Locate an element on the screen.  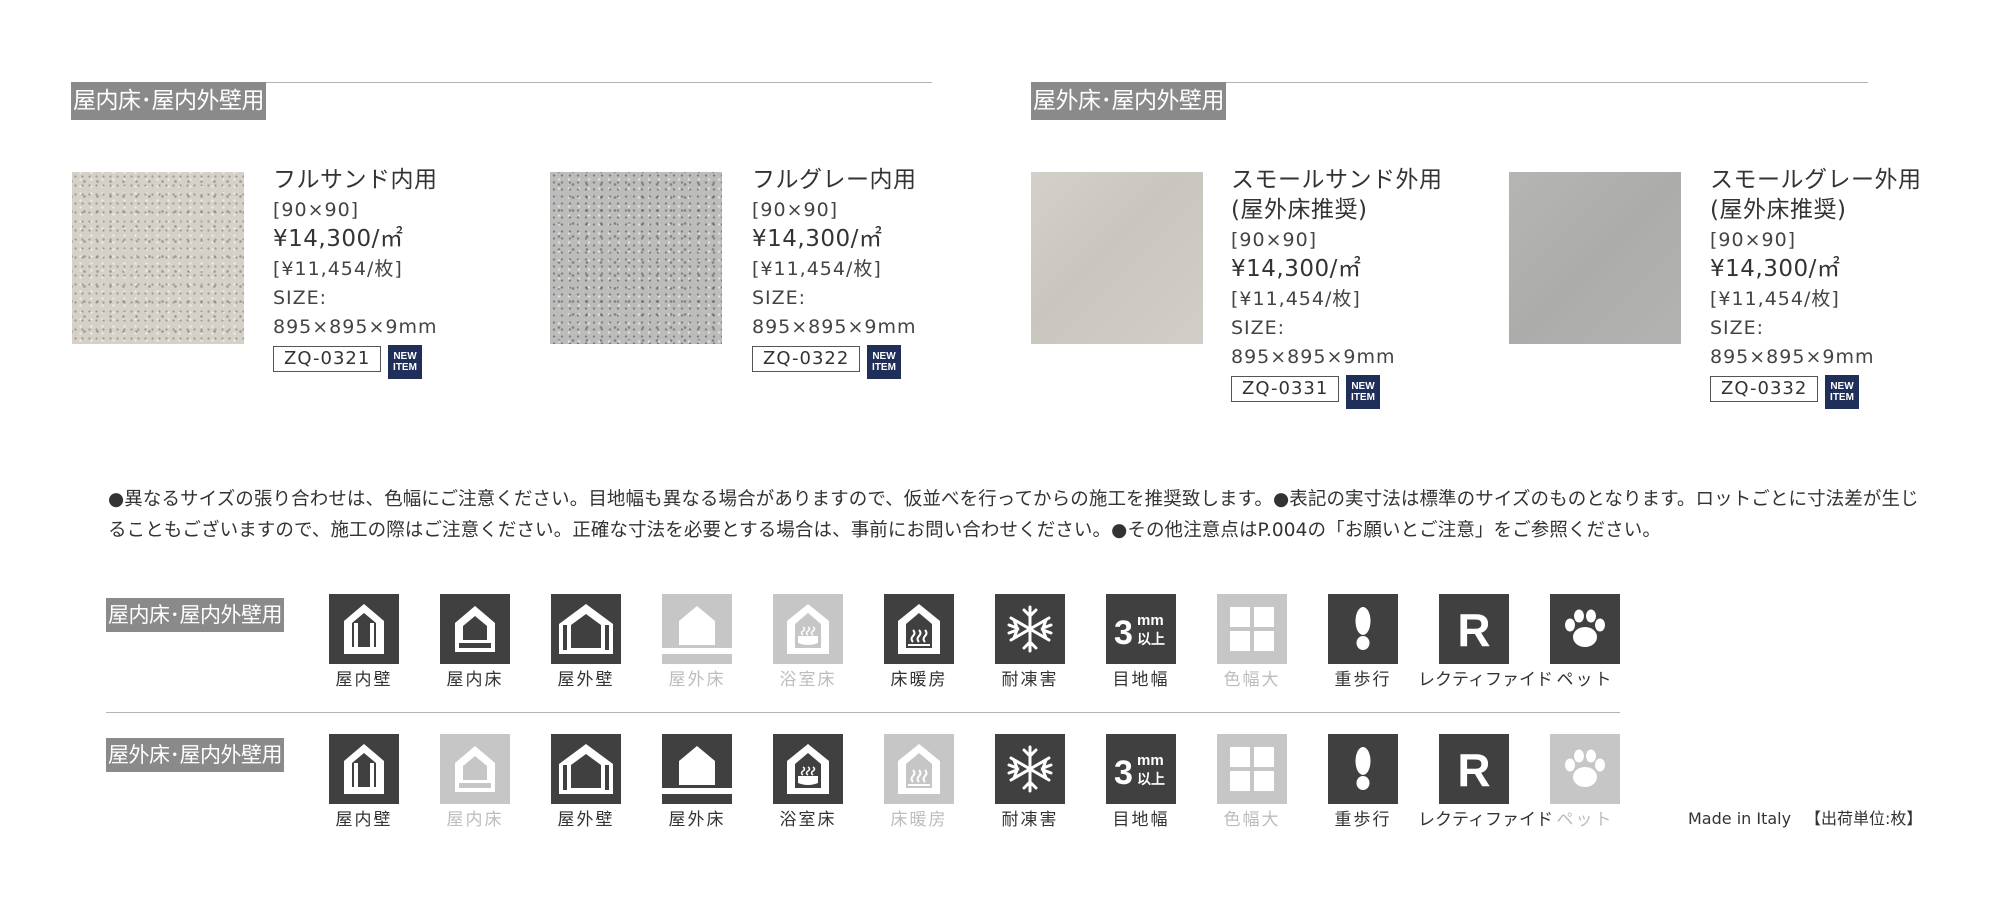
usage-icon-label: 浴室床 is located at coordinates (808, 680).